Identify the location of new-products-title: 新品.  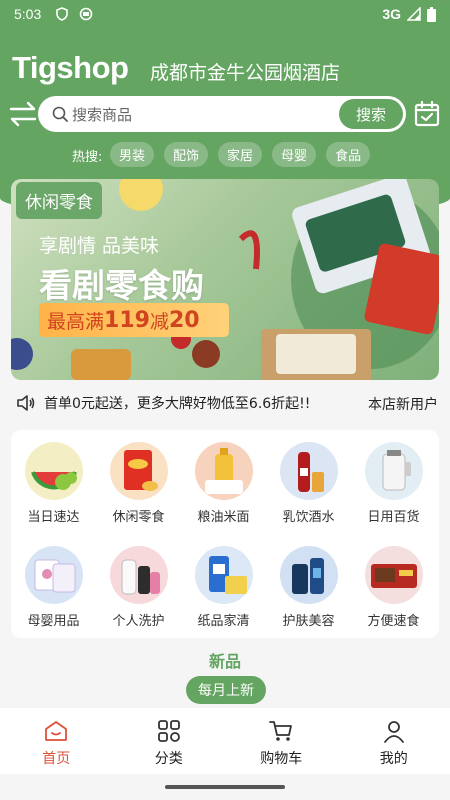
(224, 661).